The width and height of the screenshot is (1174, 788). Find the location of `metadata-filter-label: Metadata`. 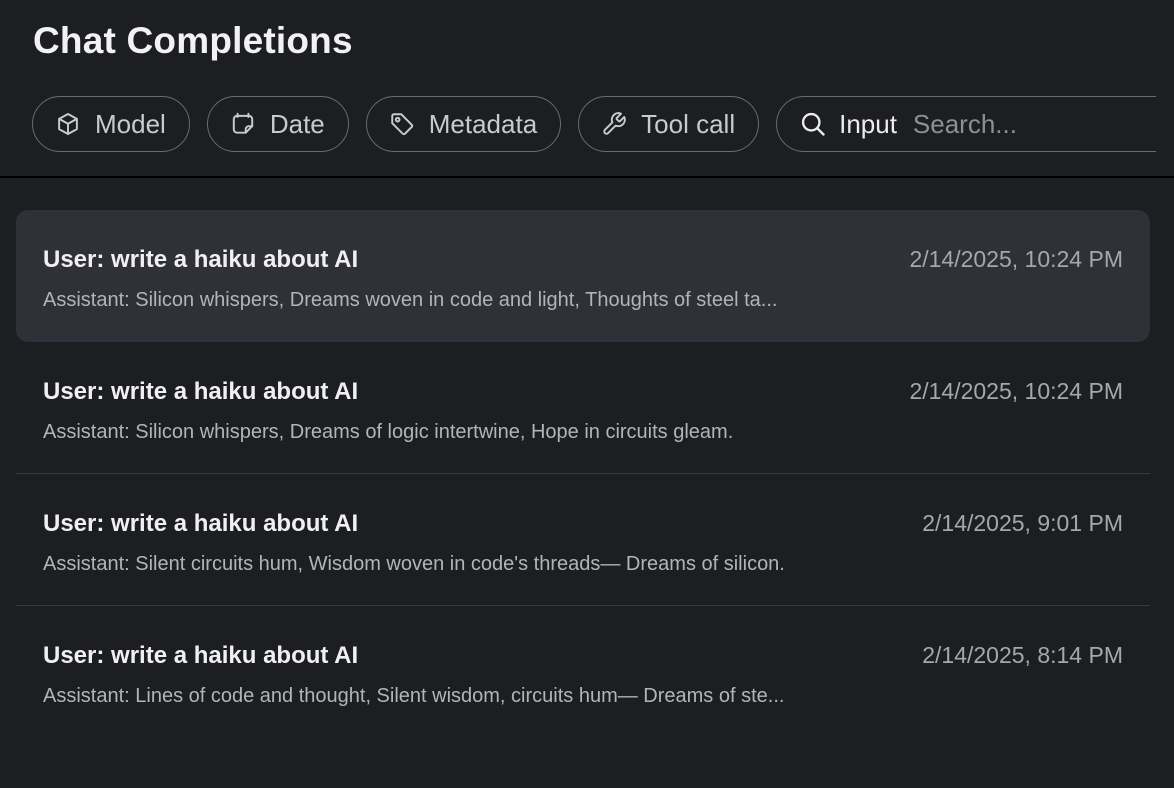

metadata-filter-label: Metadata is located at coordinates (483, 123).